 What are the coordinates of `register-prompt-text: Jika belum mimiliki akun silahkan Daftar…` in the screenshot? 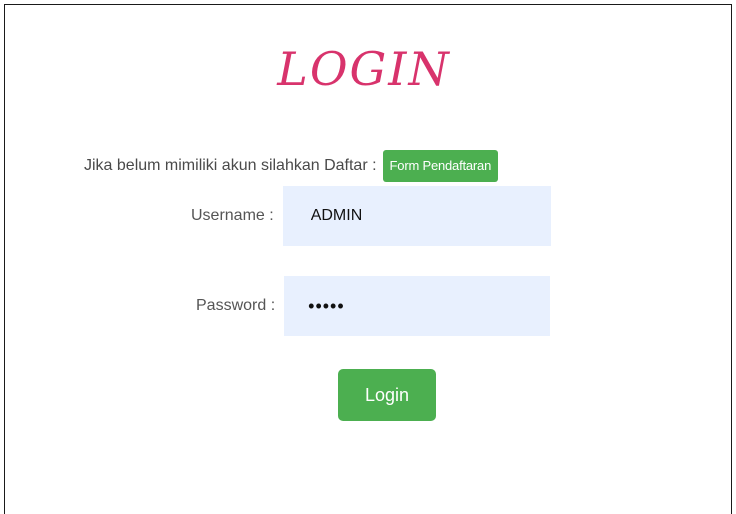 It's located at (230, 165).